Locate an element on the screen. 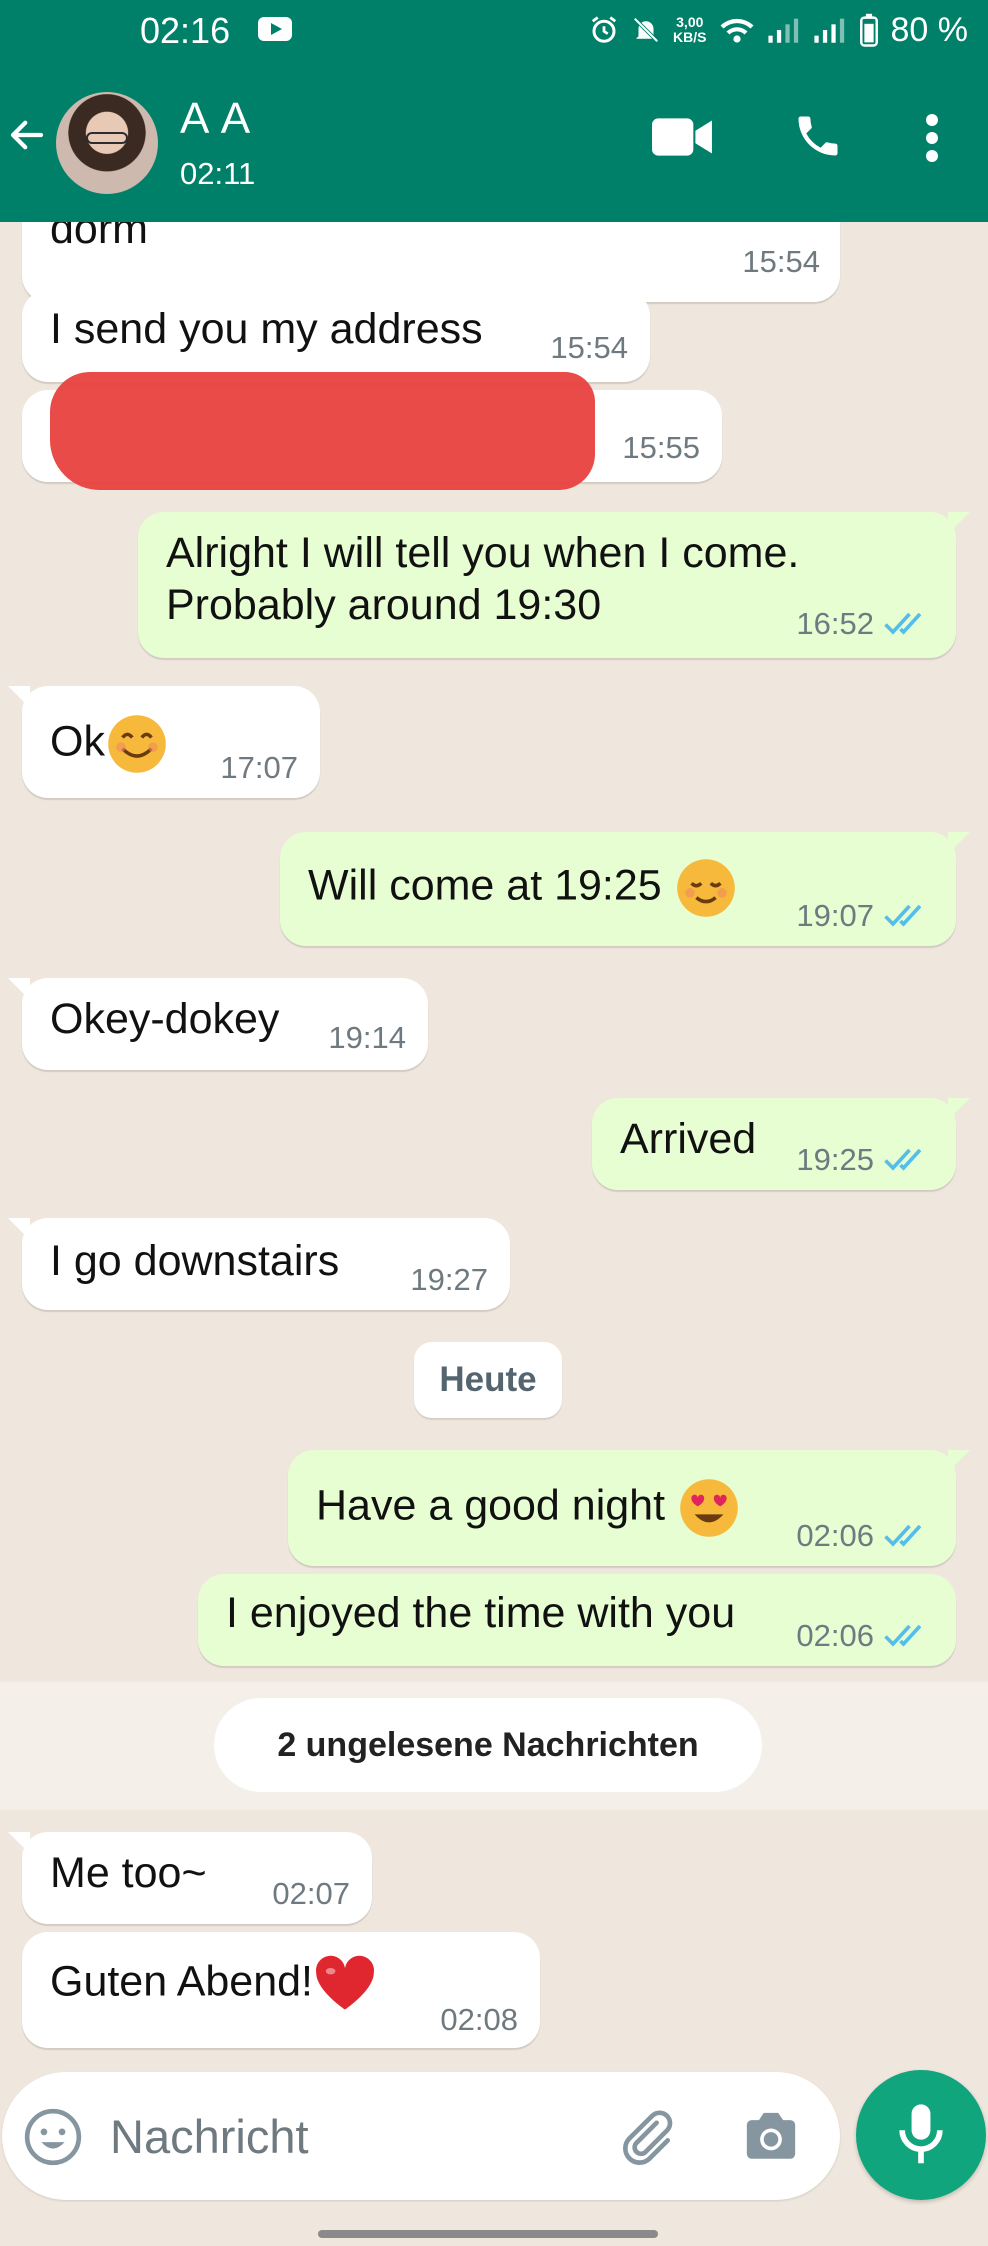  message-text-body: Will come at 19:25 is located at coordinates (485, 885).